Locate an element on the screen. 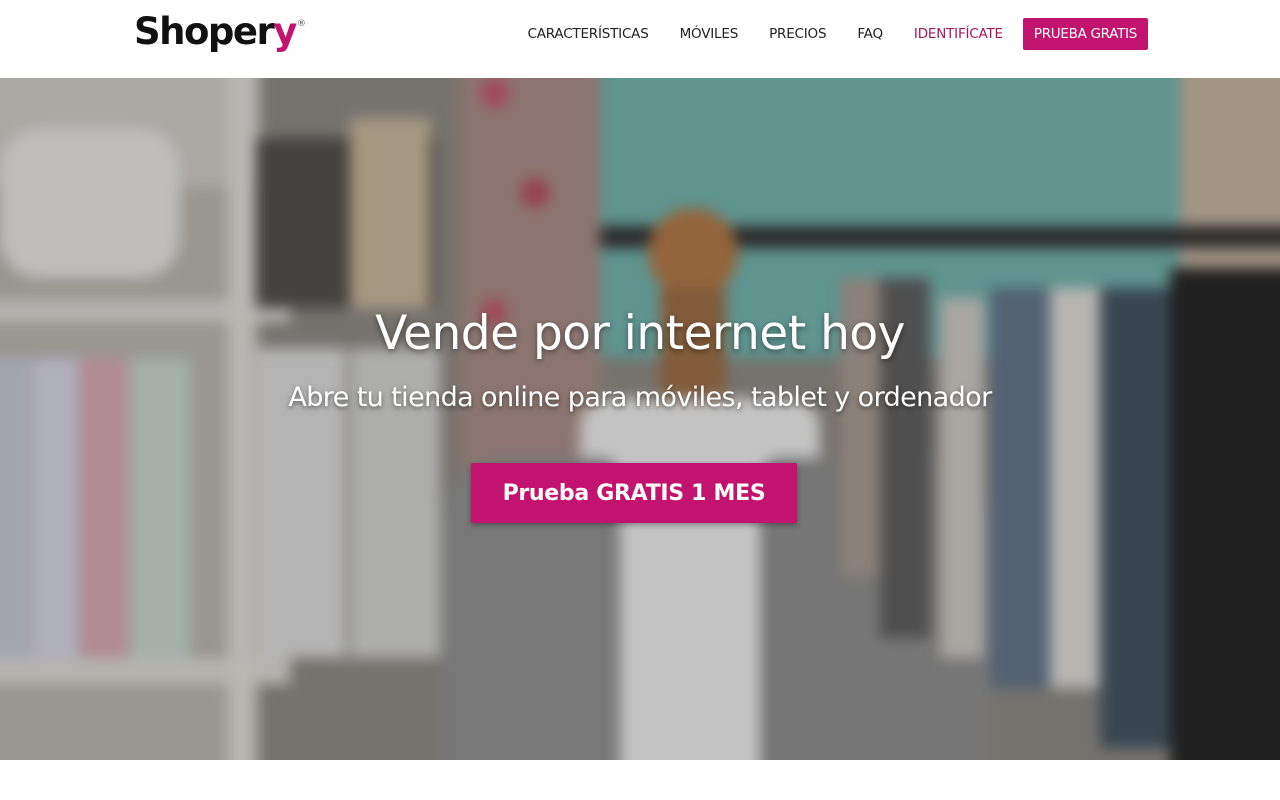 This screenshot has height=800, width=1280. free-trial-button: PRUEBA GRATIS is located at coordinates (1085, 34).